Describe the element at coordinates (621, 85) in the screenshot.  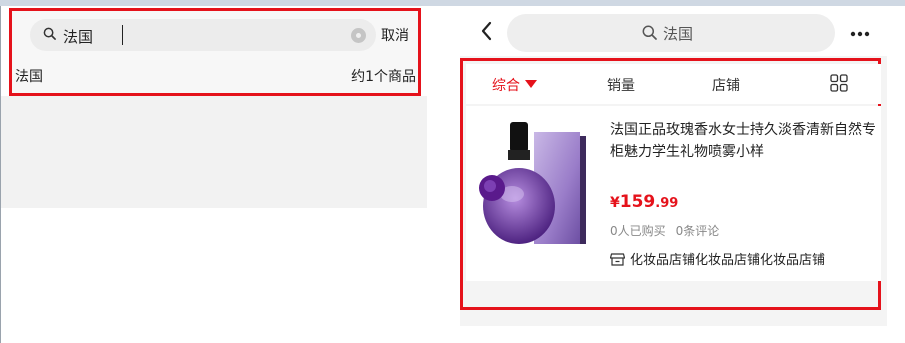
I see `filter-tab-sales: 销量` at that location.